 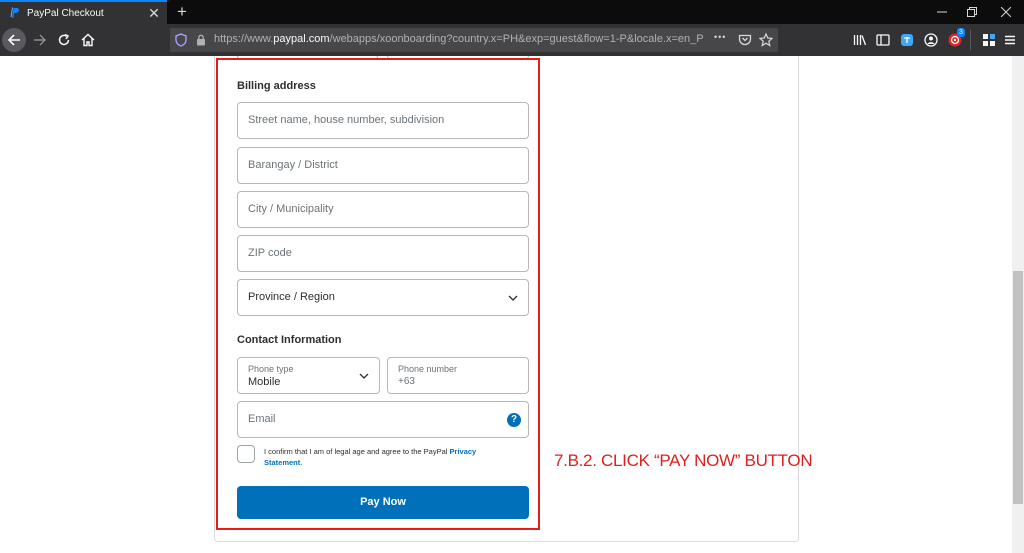 I want to click on arrow-left-icon, so click(x=13, y=40).